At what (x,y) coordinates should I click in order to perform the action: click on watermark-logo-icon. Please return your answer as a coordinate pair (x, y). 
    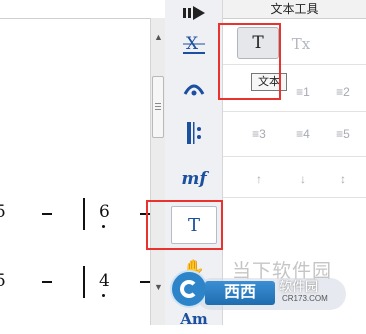
    Looking at the image, I should click on (189, 289).